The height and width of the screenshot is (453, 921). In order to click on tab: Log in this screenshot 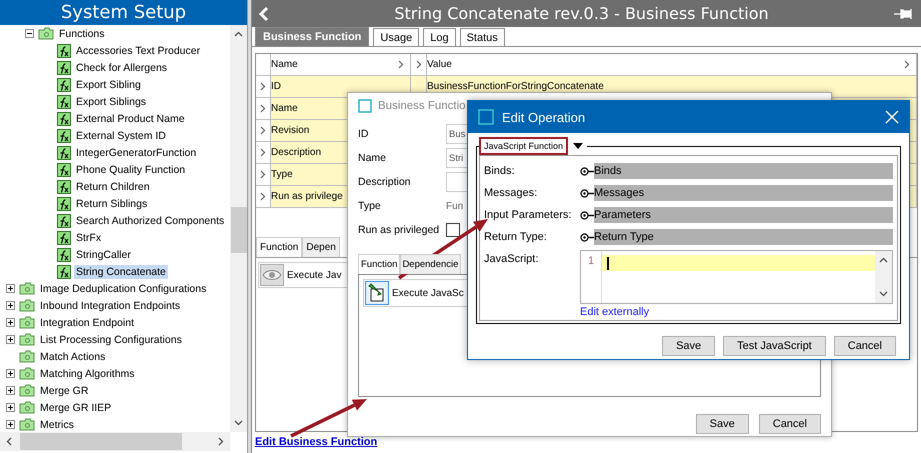, I will do `click(439, 37)`.